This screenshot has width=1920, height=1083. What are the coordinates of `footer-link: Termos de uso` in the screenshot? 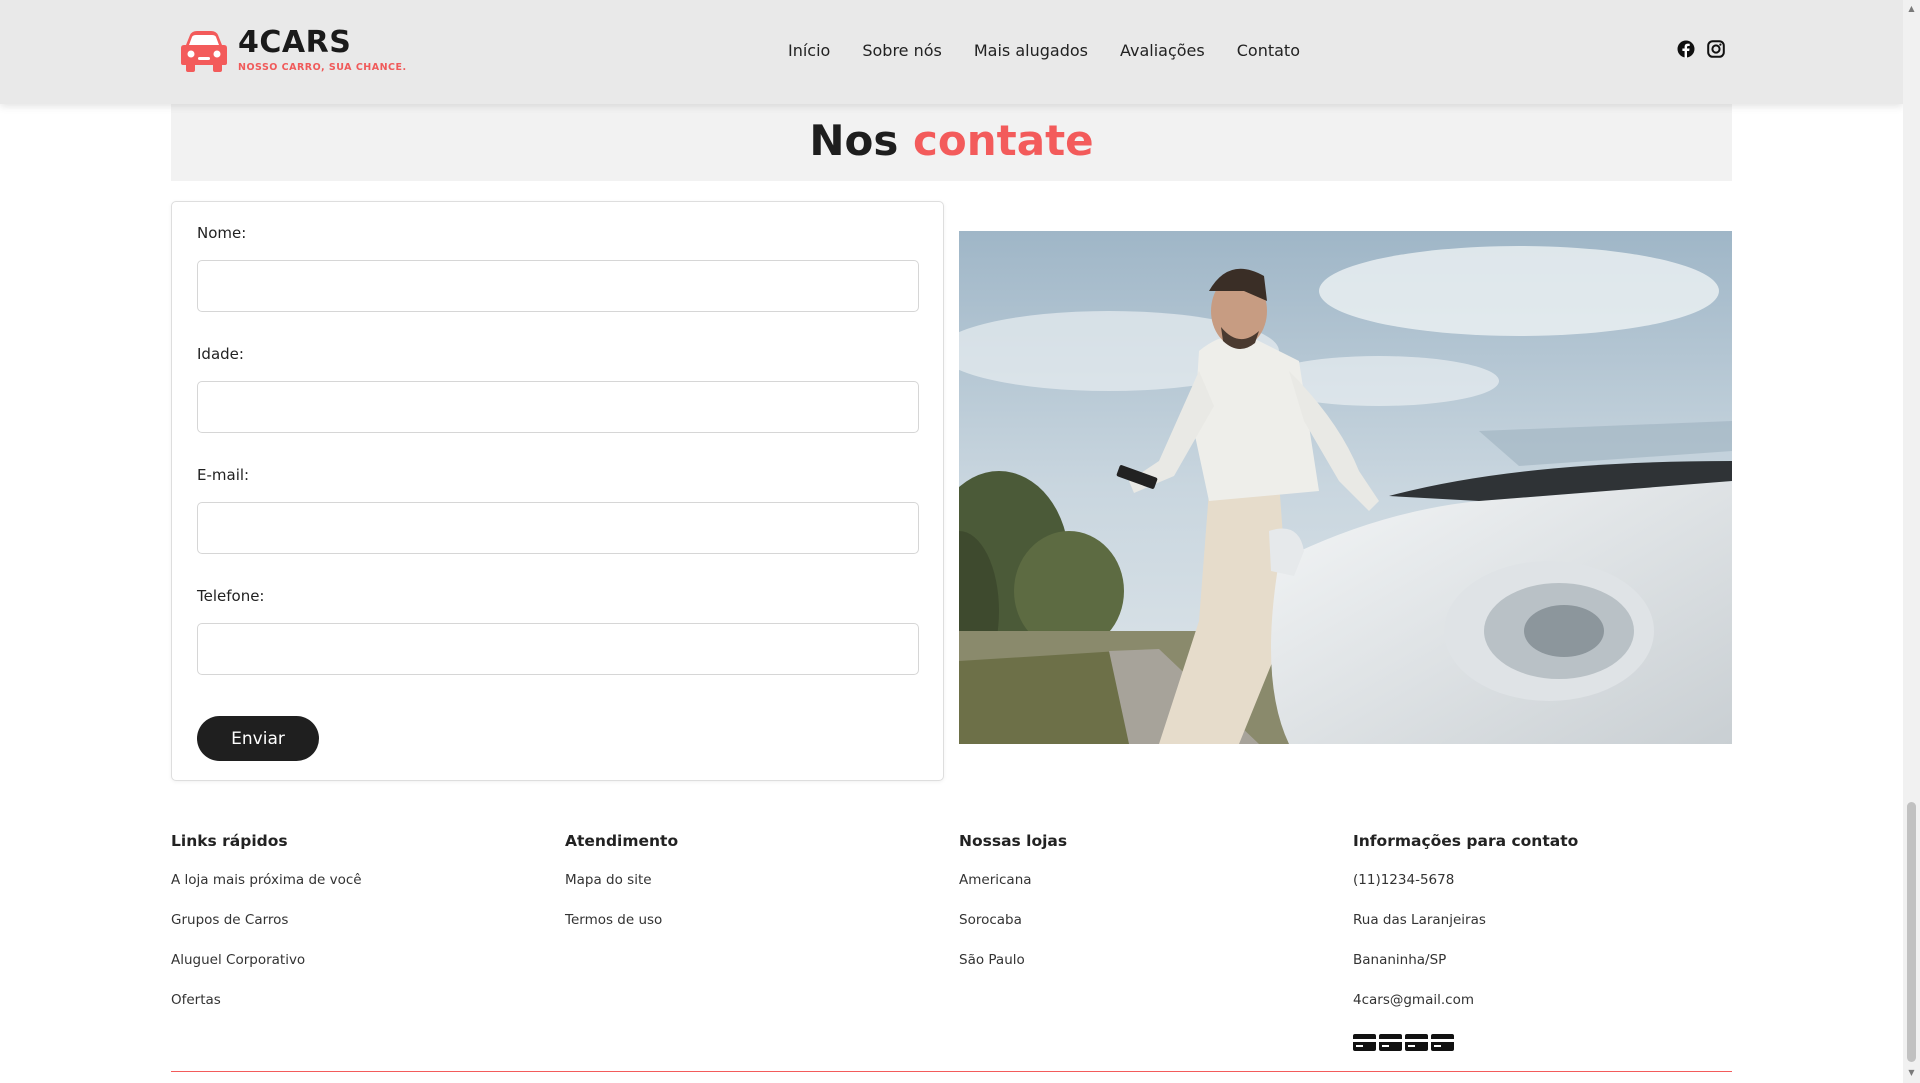 It's located at (755, 932).